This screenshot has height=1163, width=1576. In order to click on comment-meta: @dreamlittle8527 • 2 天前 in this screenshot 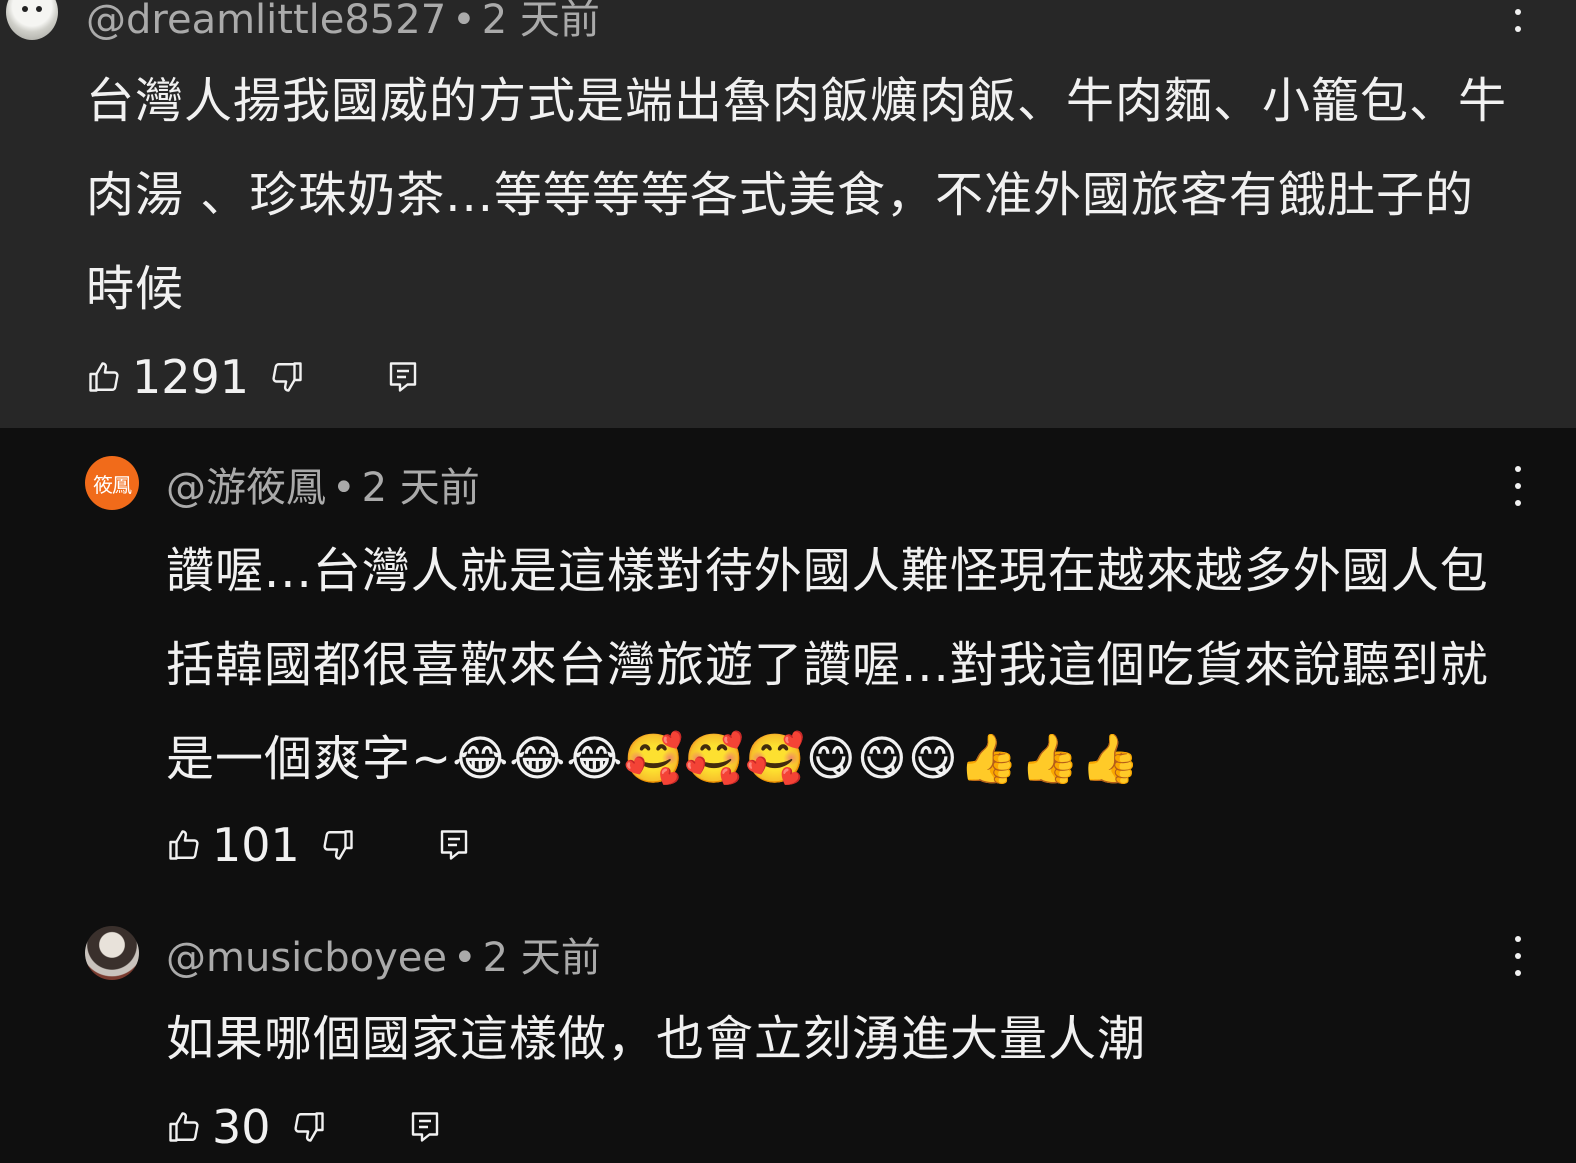, I will do `click(343, 20)`.